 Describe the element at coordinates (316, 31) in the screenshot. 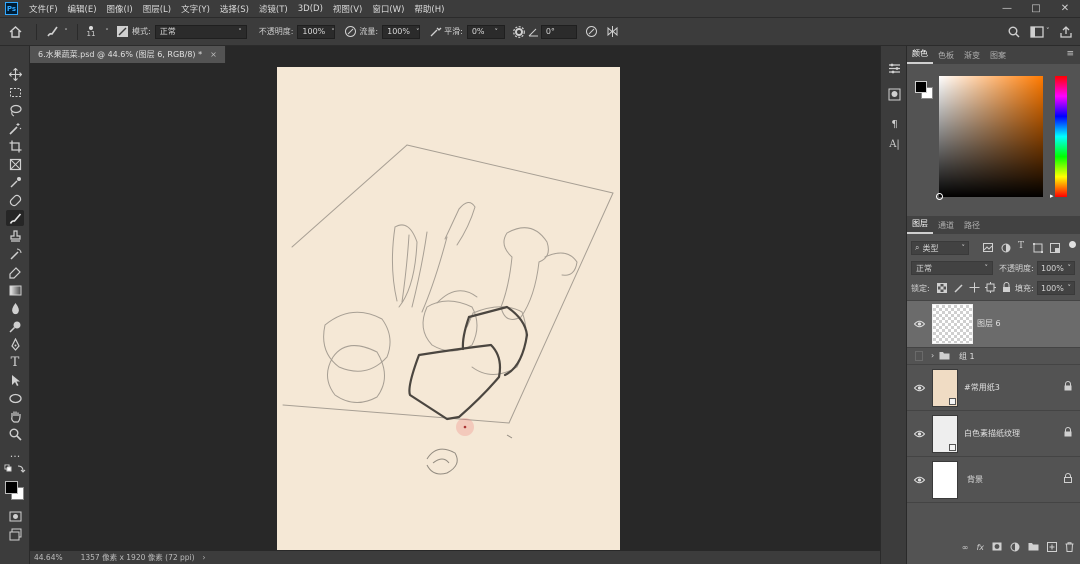

I see `opacity-input: 100% ˅` at that location.